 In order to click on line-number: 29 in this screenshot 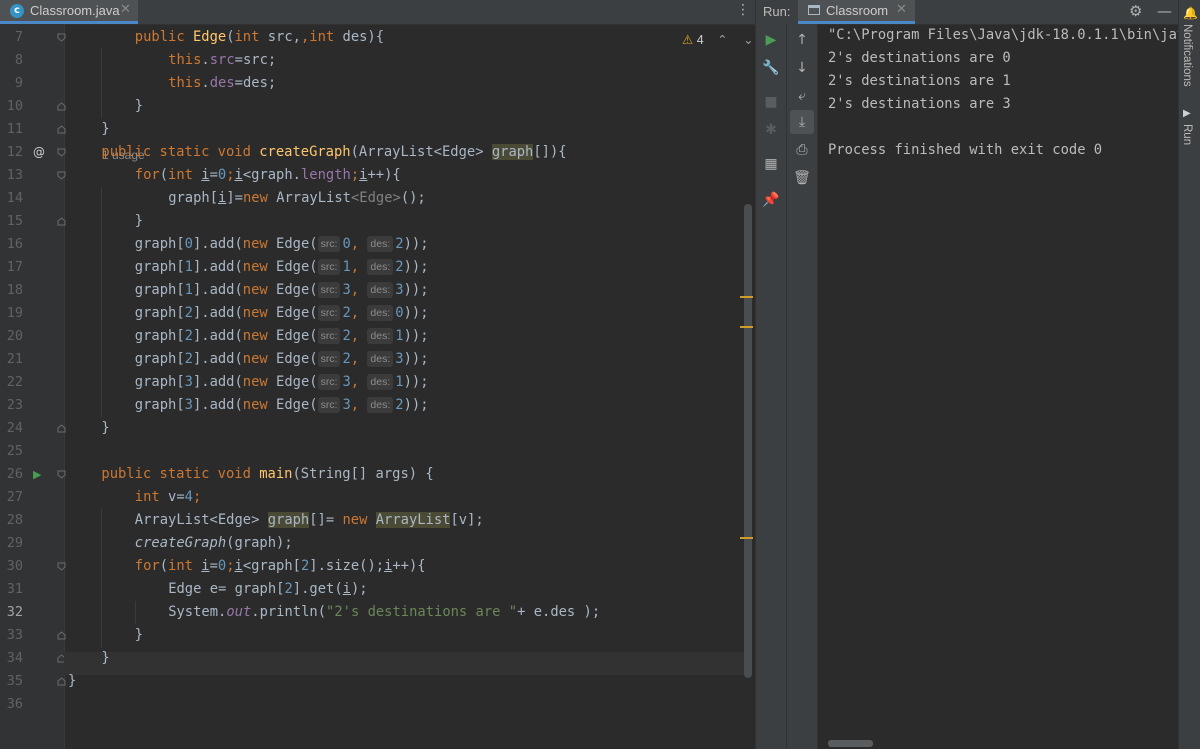, I will do `click(14, 543)`.